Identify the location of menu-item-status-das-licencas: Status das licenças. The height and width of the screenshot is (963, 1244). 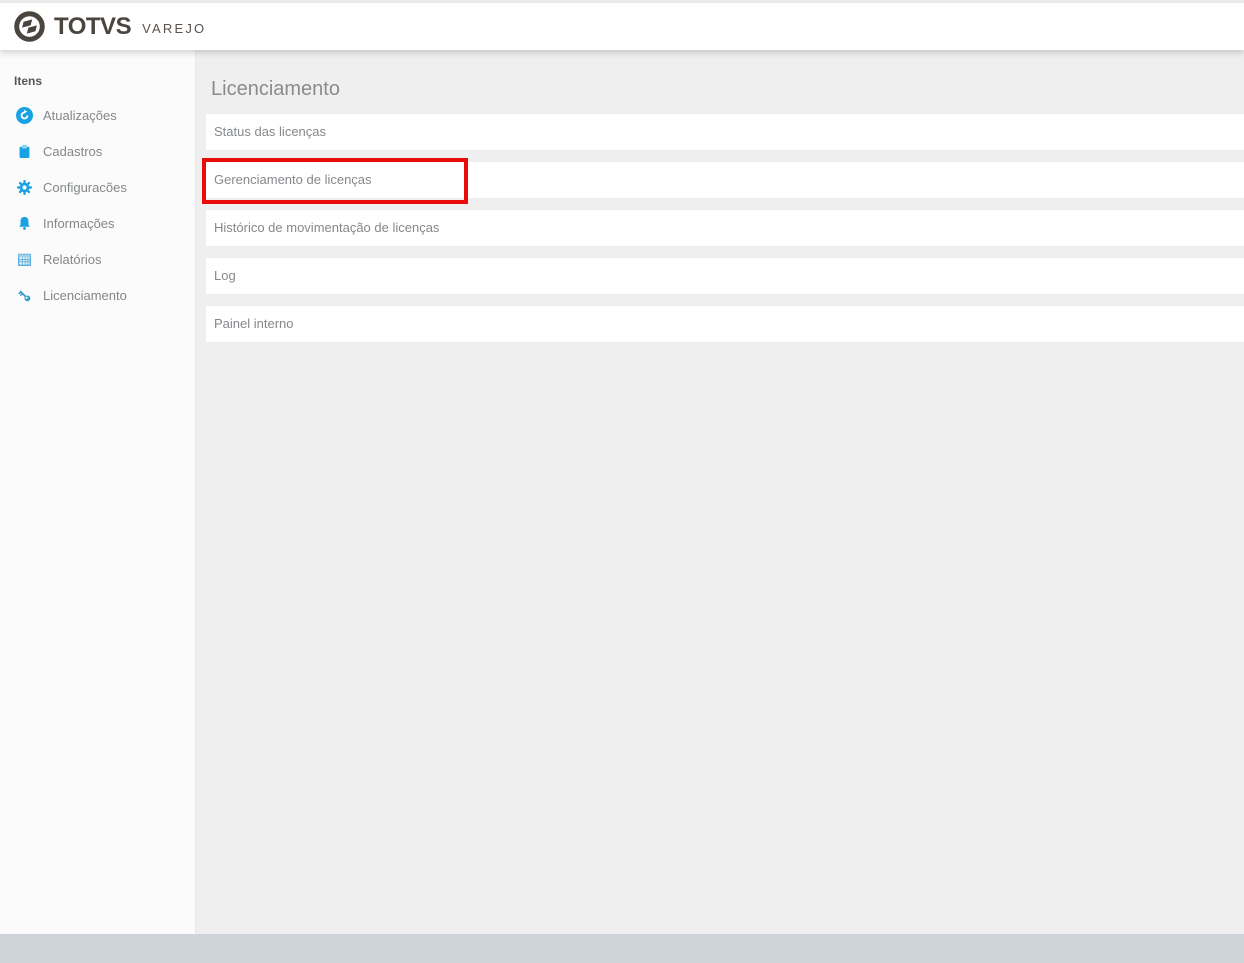
(725, 132).